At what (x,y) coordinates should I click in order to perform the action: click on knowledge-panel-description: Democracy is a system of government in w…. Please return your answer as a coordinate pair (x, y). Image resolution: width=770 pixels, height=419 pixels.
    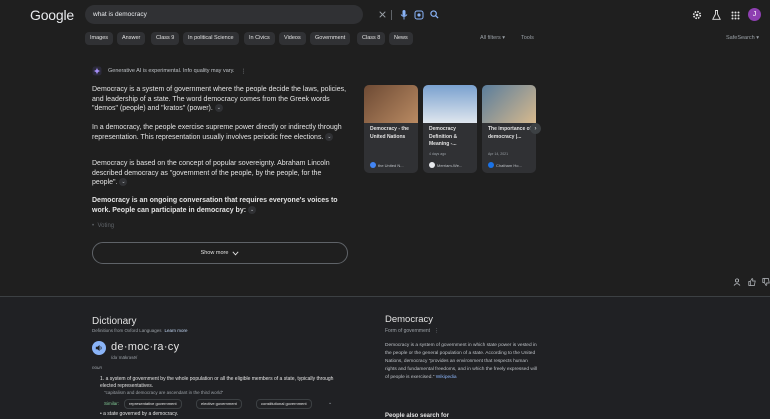
    Looking at the image, I should click on (462, 362).